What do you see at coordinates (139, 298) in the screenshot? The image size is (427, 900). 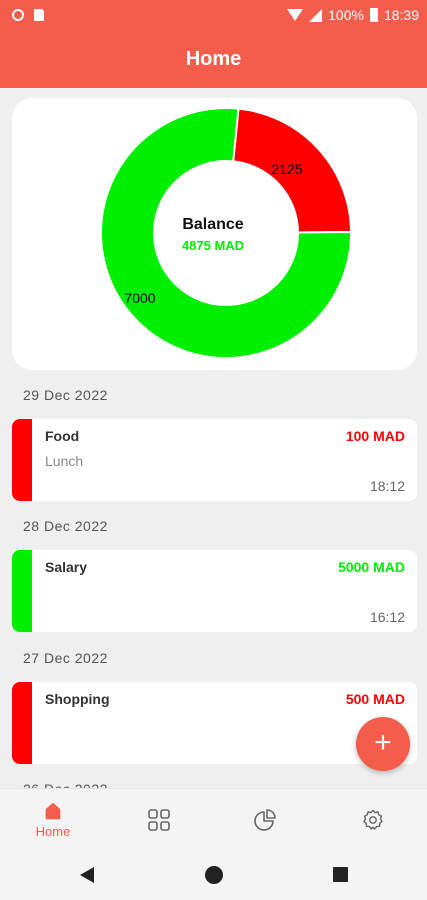 I see `segment-label-income: 7000` at bounding box center [139, 298].